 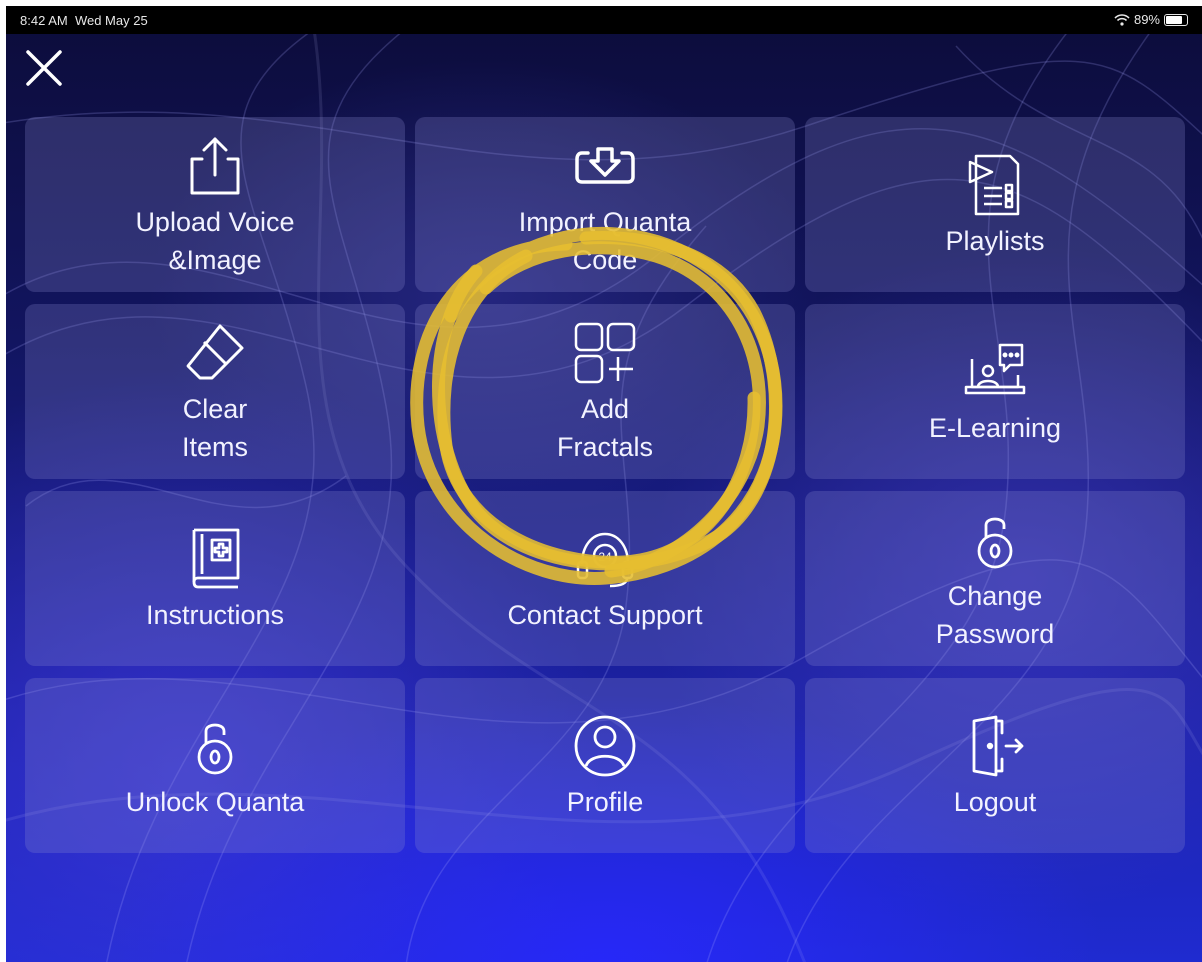 I want to click on import-quanta-code-tile: Import Quanta Code, so click(x=605, y=204).